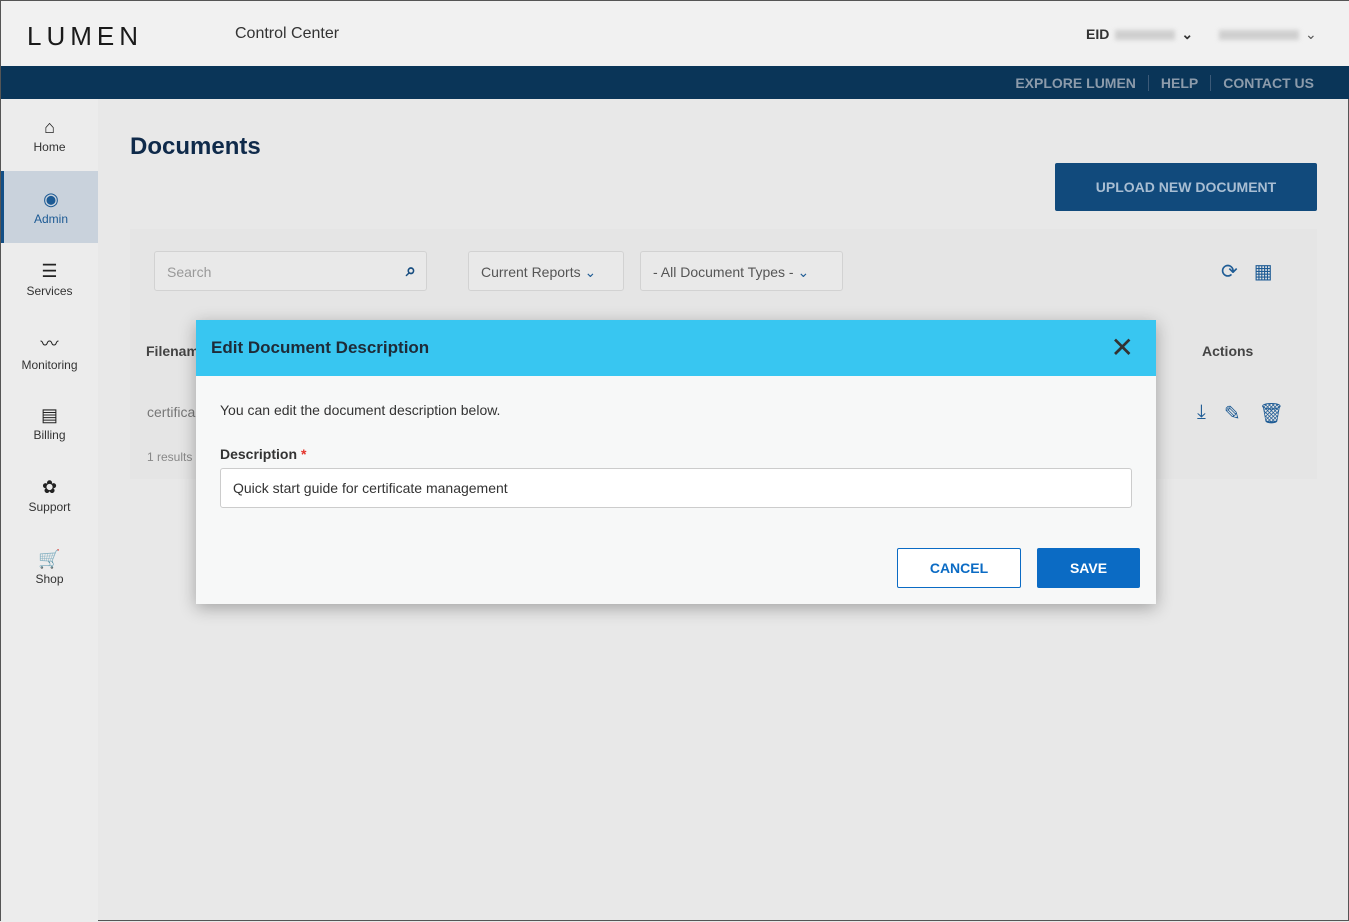 The height and width of the screenshot is (922, 1349). What do you see at coordinates (1186, 187) in the screenshot?
I see `upload-new-document-button: UPLOAD NEW DOCUMENT` at bounding box center [1186, 187].